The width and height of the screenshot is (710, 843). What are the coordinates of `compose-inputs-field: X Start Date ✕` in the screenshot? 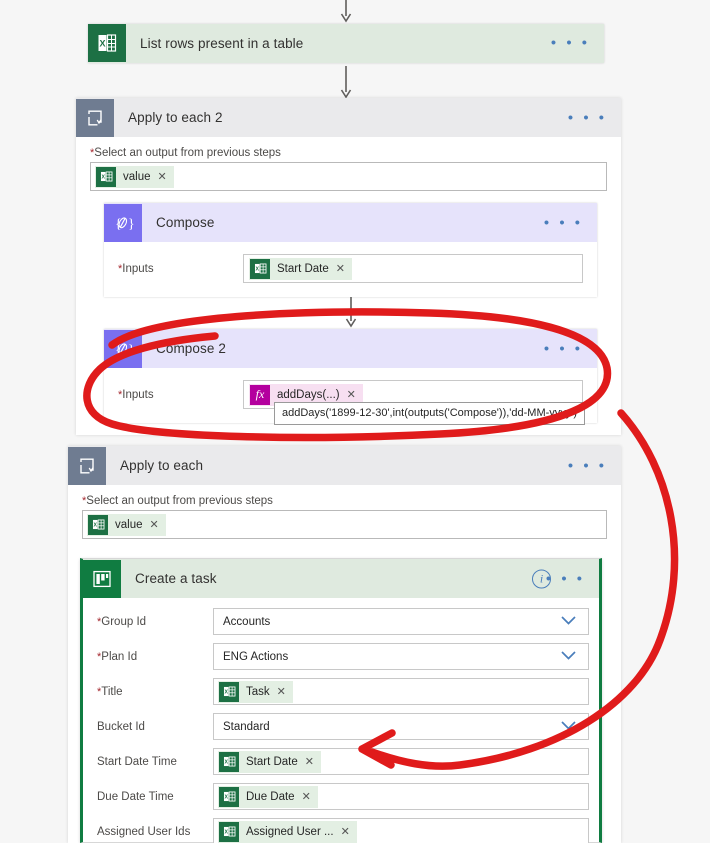 It's located at (413, 268).